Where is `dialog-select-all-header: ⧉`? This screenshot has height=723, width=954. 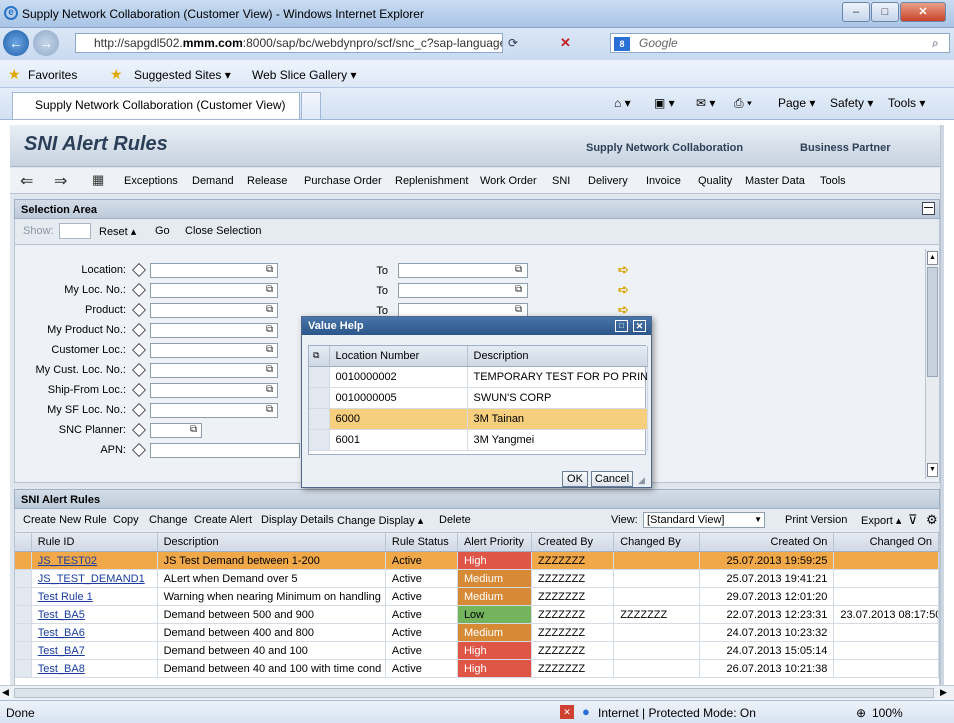
dialog-select-all-header: ⧉ is located at coordinates (319, 356).